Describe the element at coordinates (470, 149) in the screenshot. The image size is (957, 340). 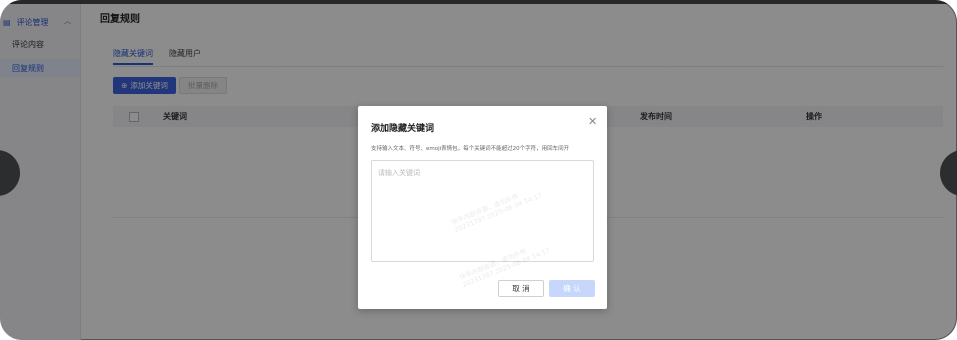
I see `dialog-hint: 支持输入文本、符号、emoji表情包，每个关键词不能超过20个字符，用回车间开` at that location.